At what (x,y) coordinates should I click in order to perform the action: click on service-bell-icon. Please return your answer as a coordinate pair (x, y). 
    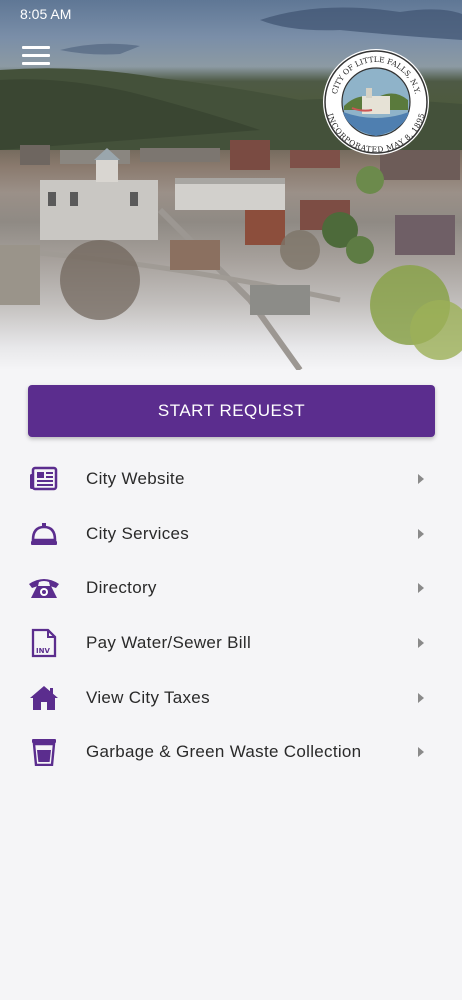
    Looking at the image, I should click on (44, 534).